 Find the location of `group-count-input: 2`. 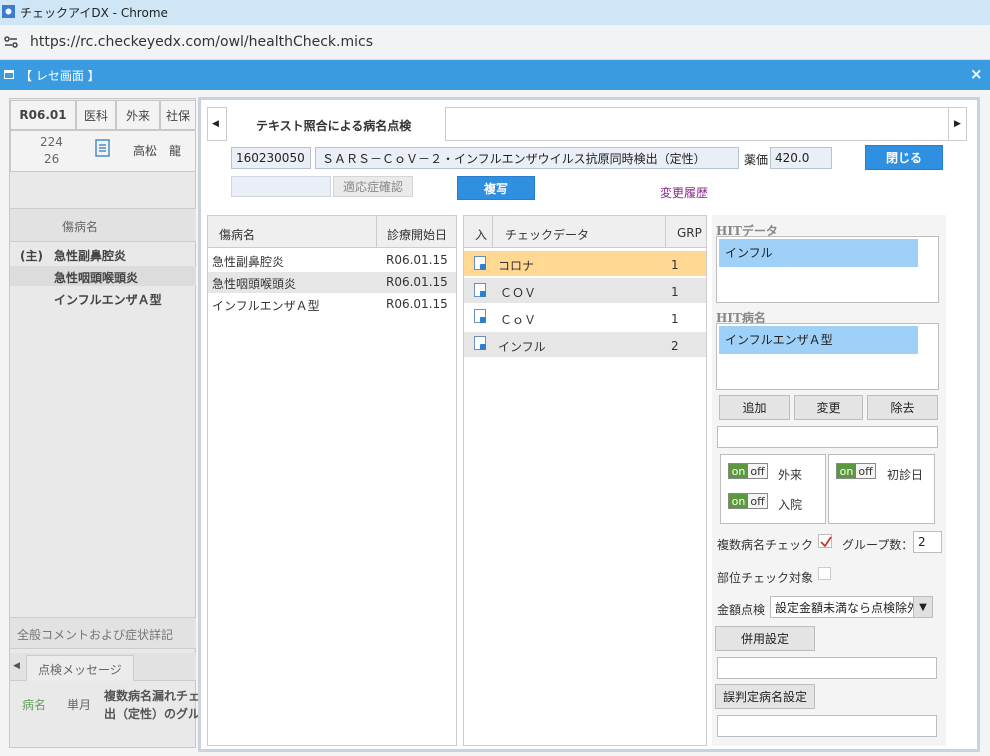

group-count-input: 2 is located at coordinates (927, 542).